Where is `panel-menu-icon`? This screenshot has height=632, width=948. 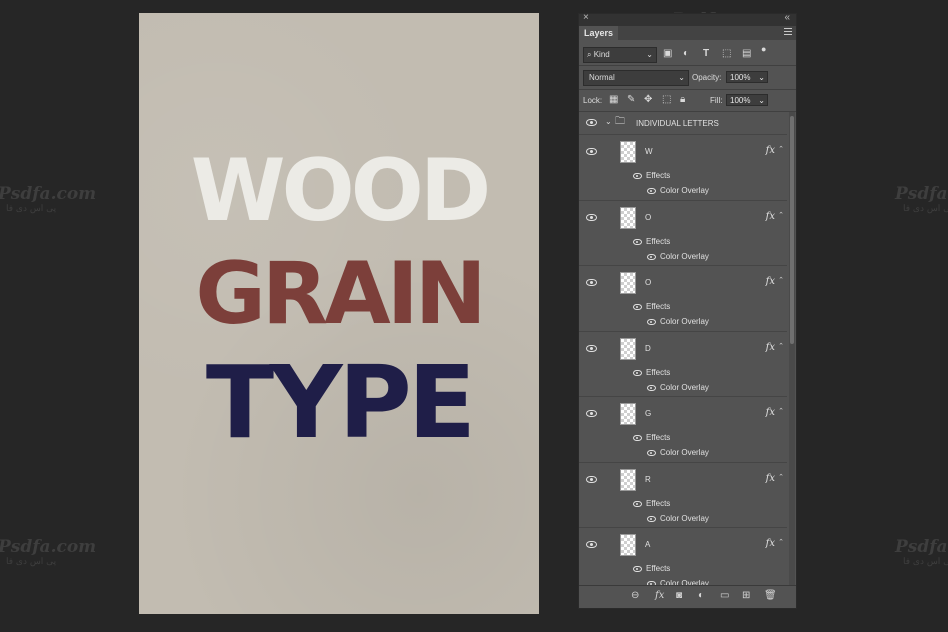
panel-menu-icon is located at coordinates (788, 32).